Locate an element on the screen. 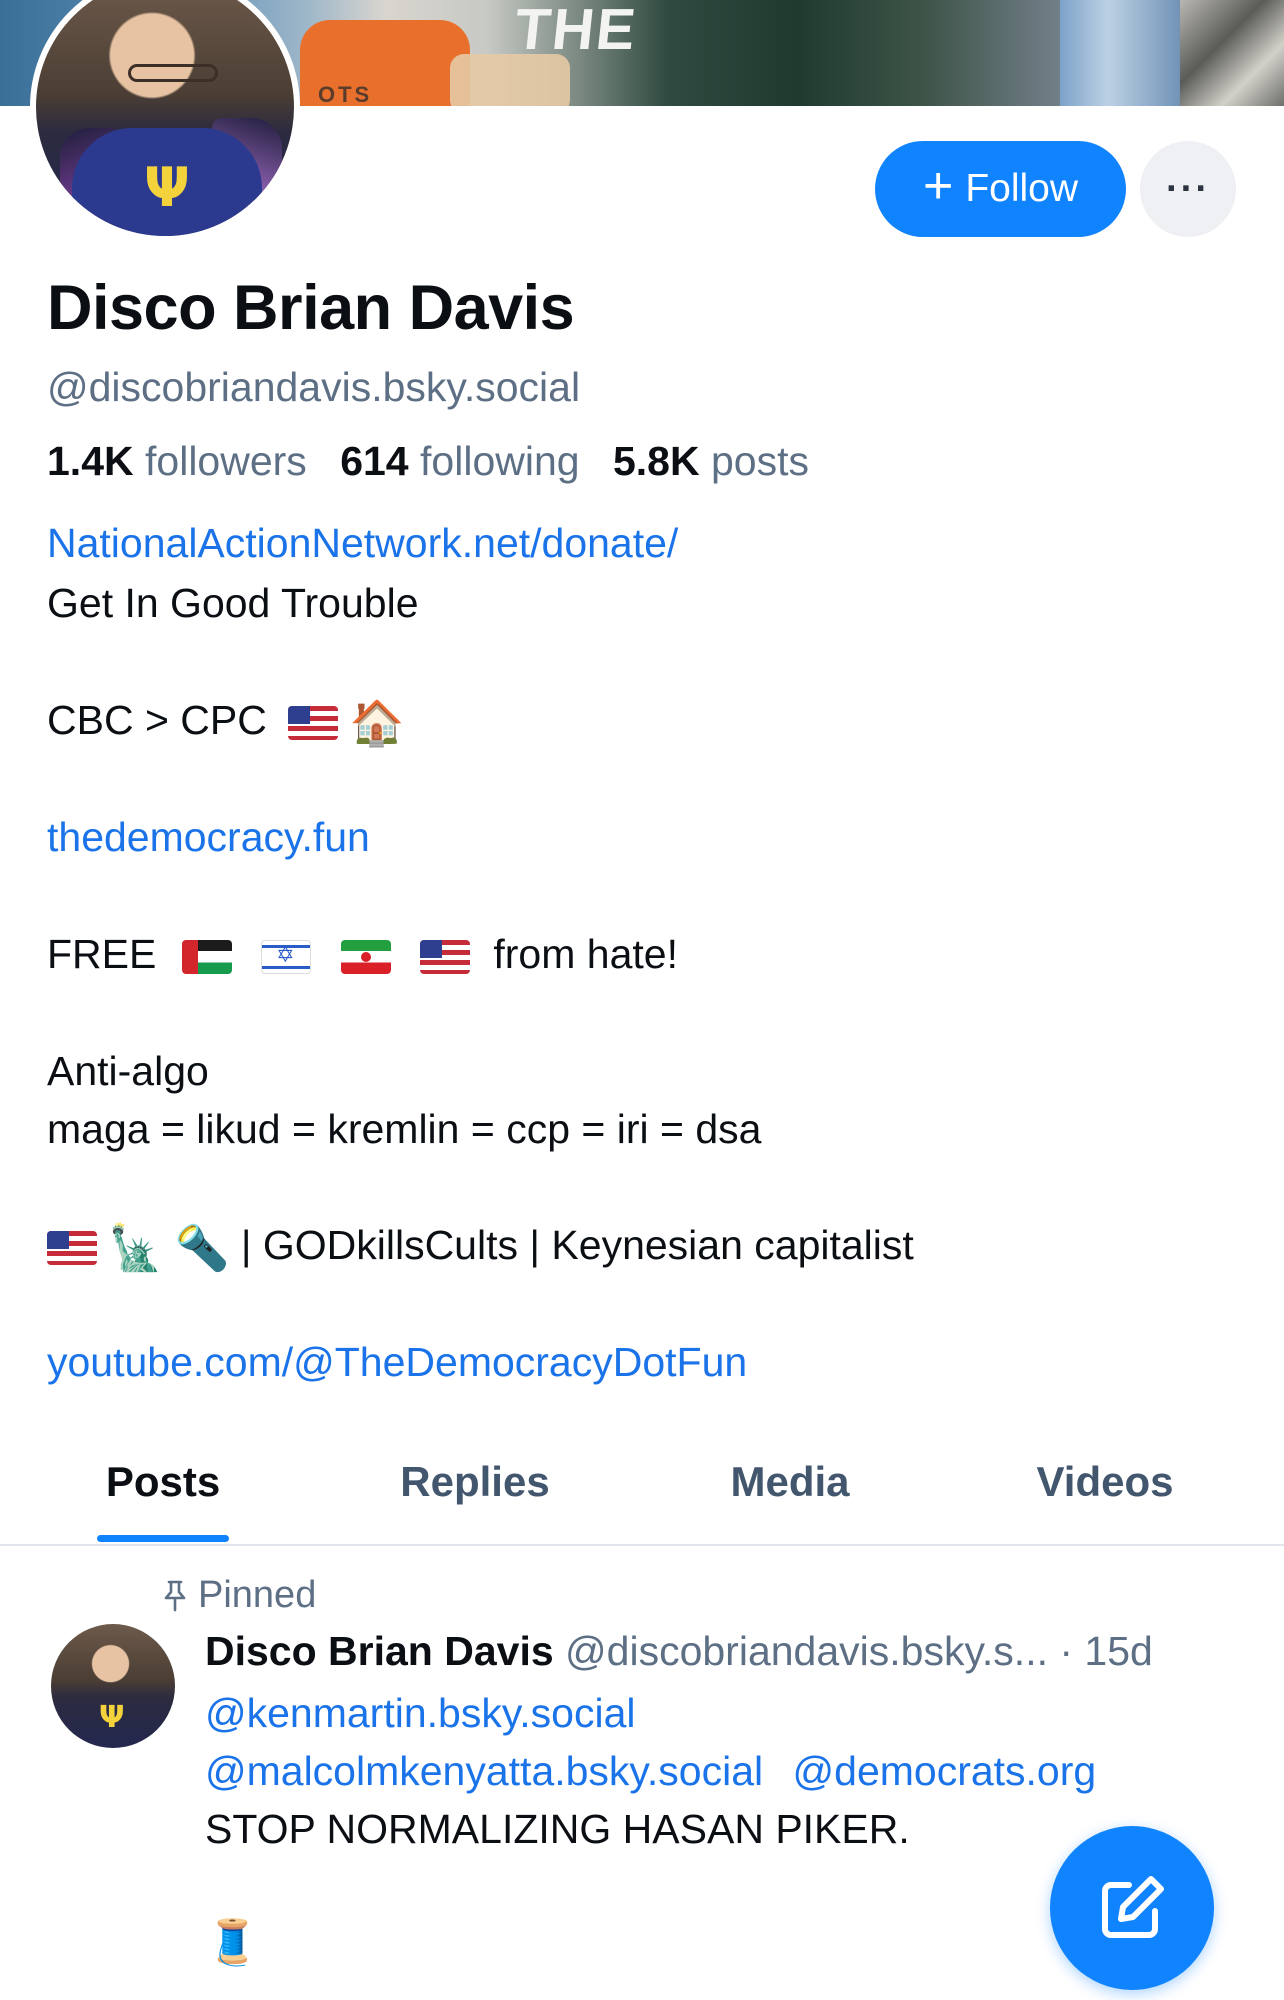  posts-label: posts is located at coordinates (760, 461).